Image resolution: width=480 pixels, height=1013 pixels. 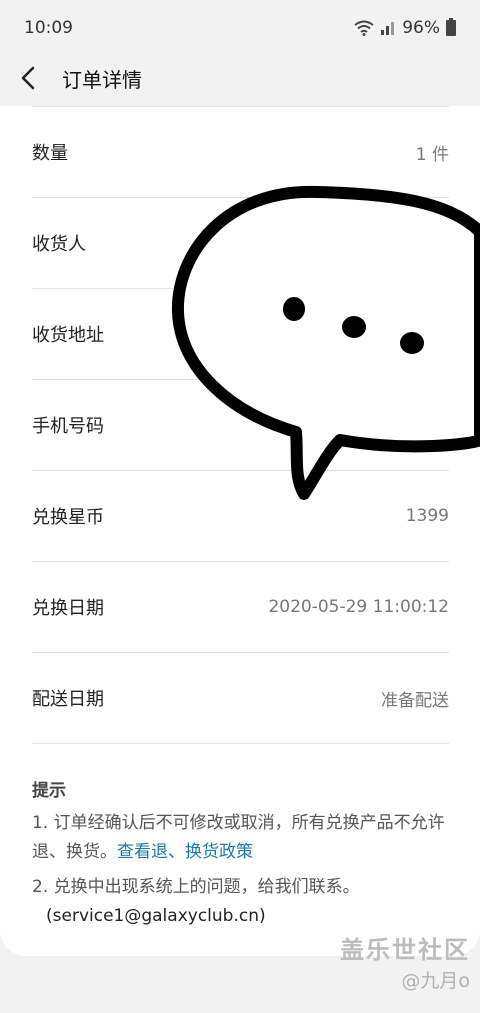 What do you see at coordinates (388, 28) in the screenshot?
I see `signal-icon` at bounding box center [388, 28].